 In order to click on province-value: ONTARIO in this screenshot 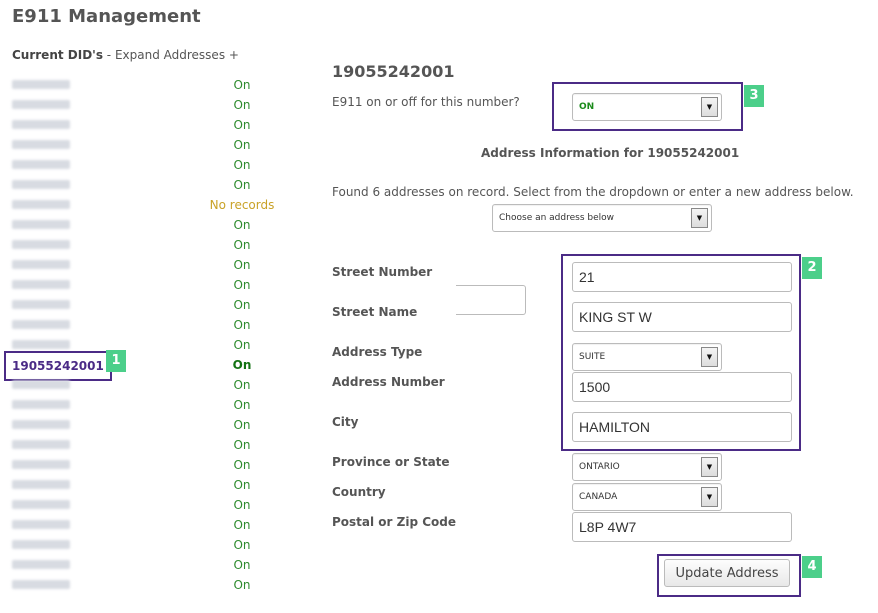, I will do `click(599, 467)`.